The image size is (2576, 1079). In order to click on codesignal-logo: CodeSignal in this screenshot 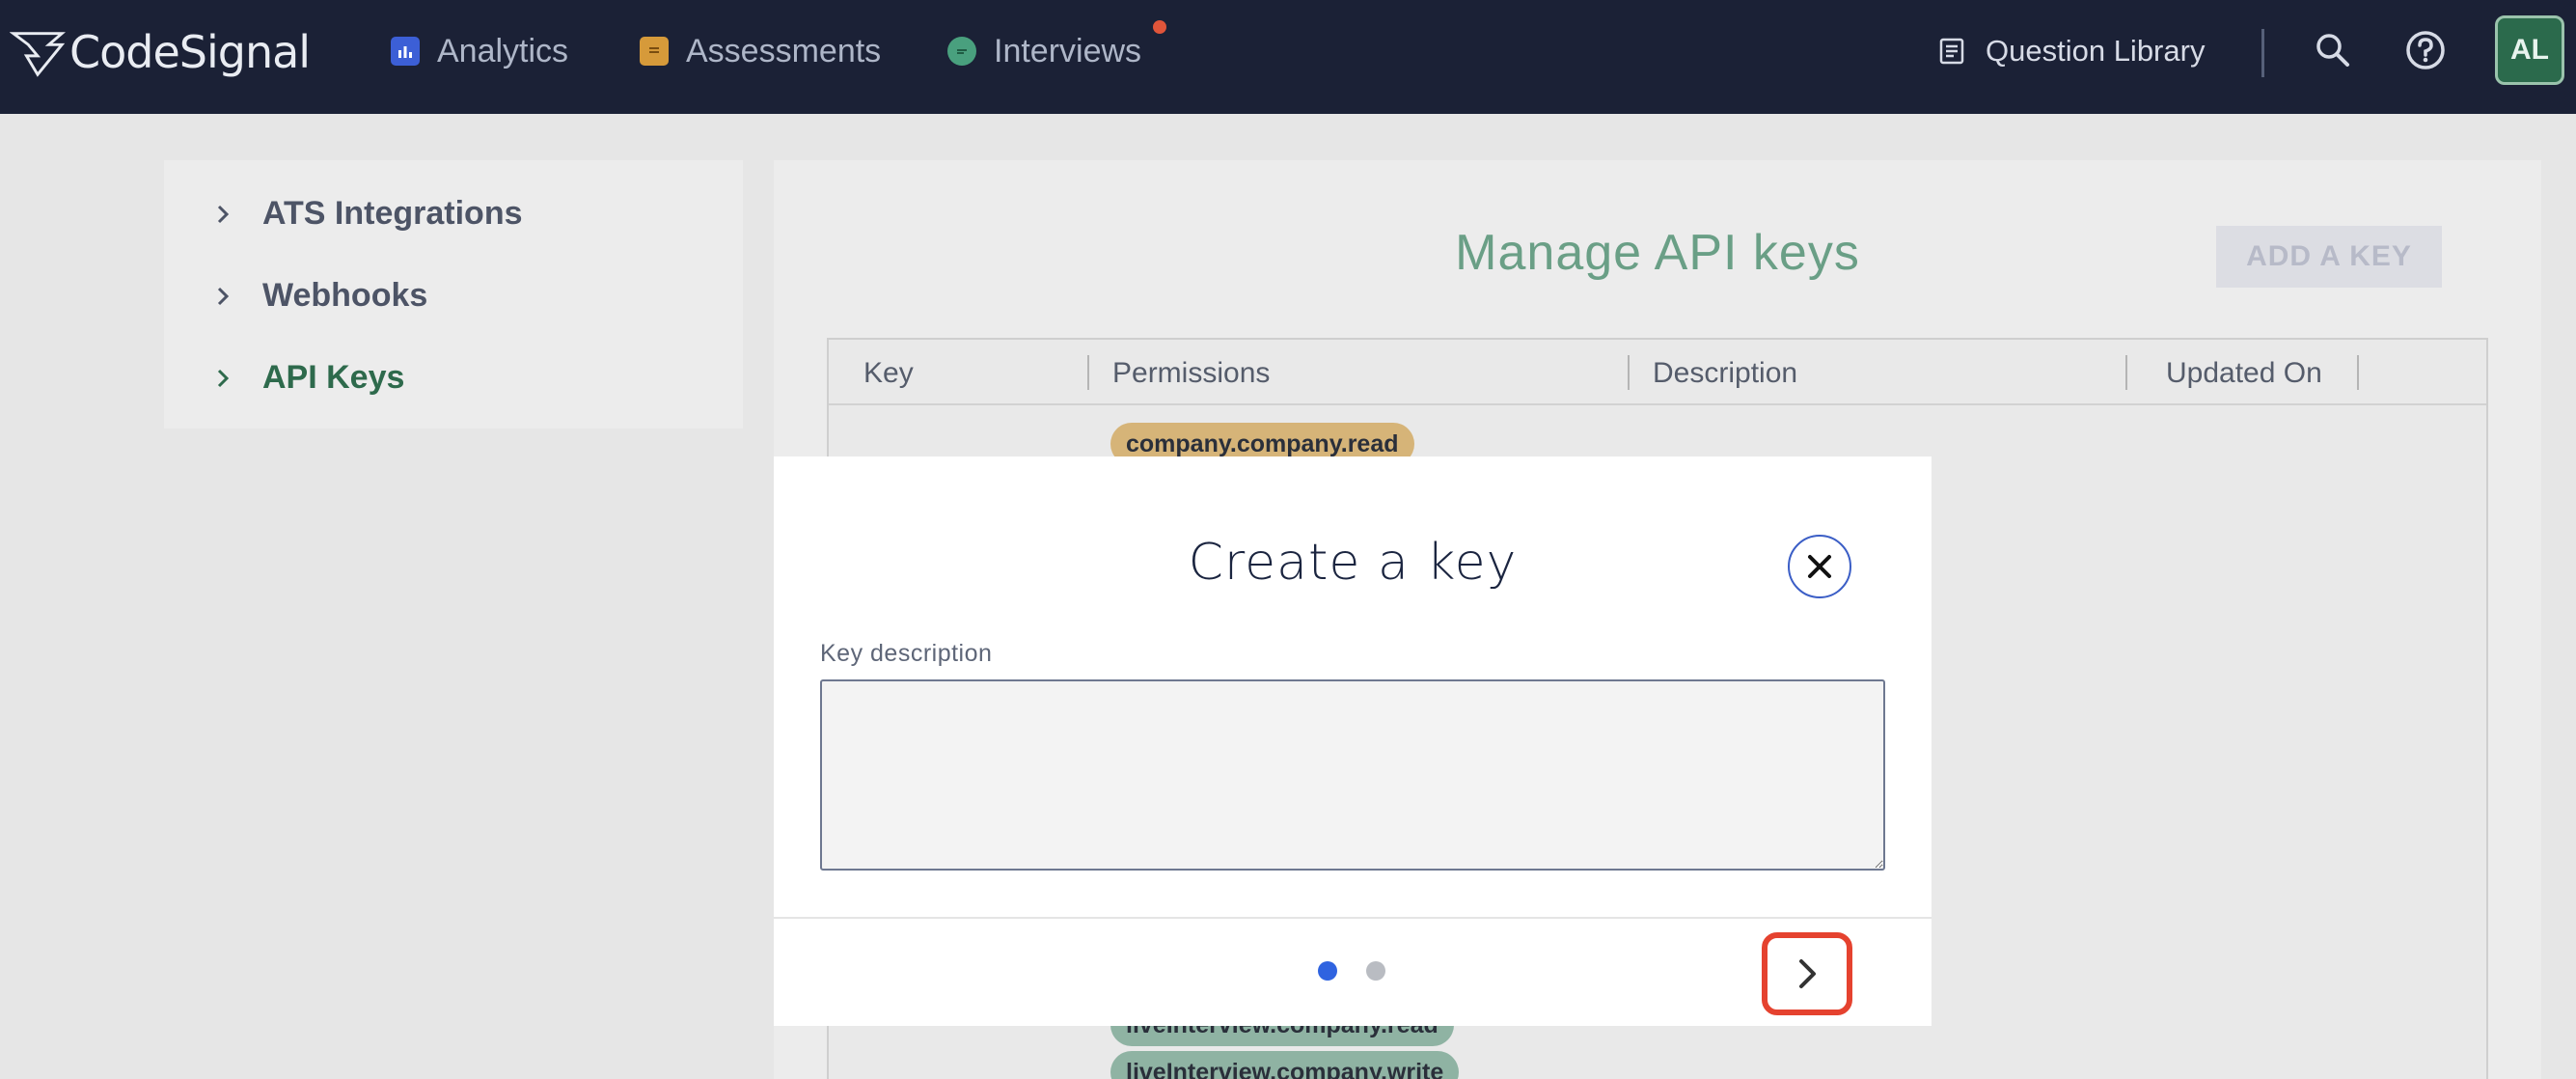, I will do `click(161, 52)`.